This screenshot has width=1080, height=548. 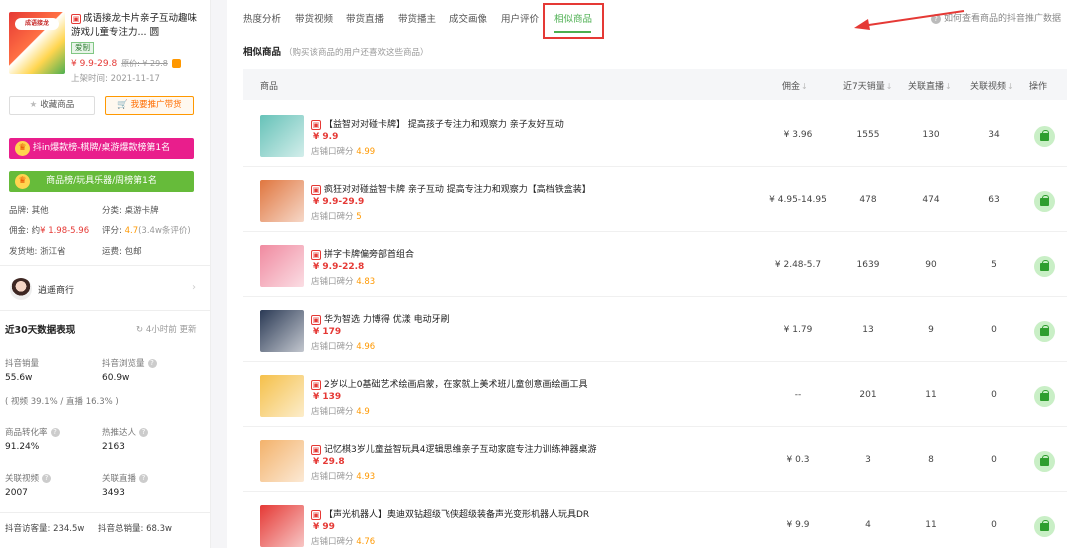 I want to click on refresh-status: ↻ 4小时前 更新, so click(x=166, y=329).